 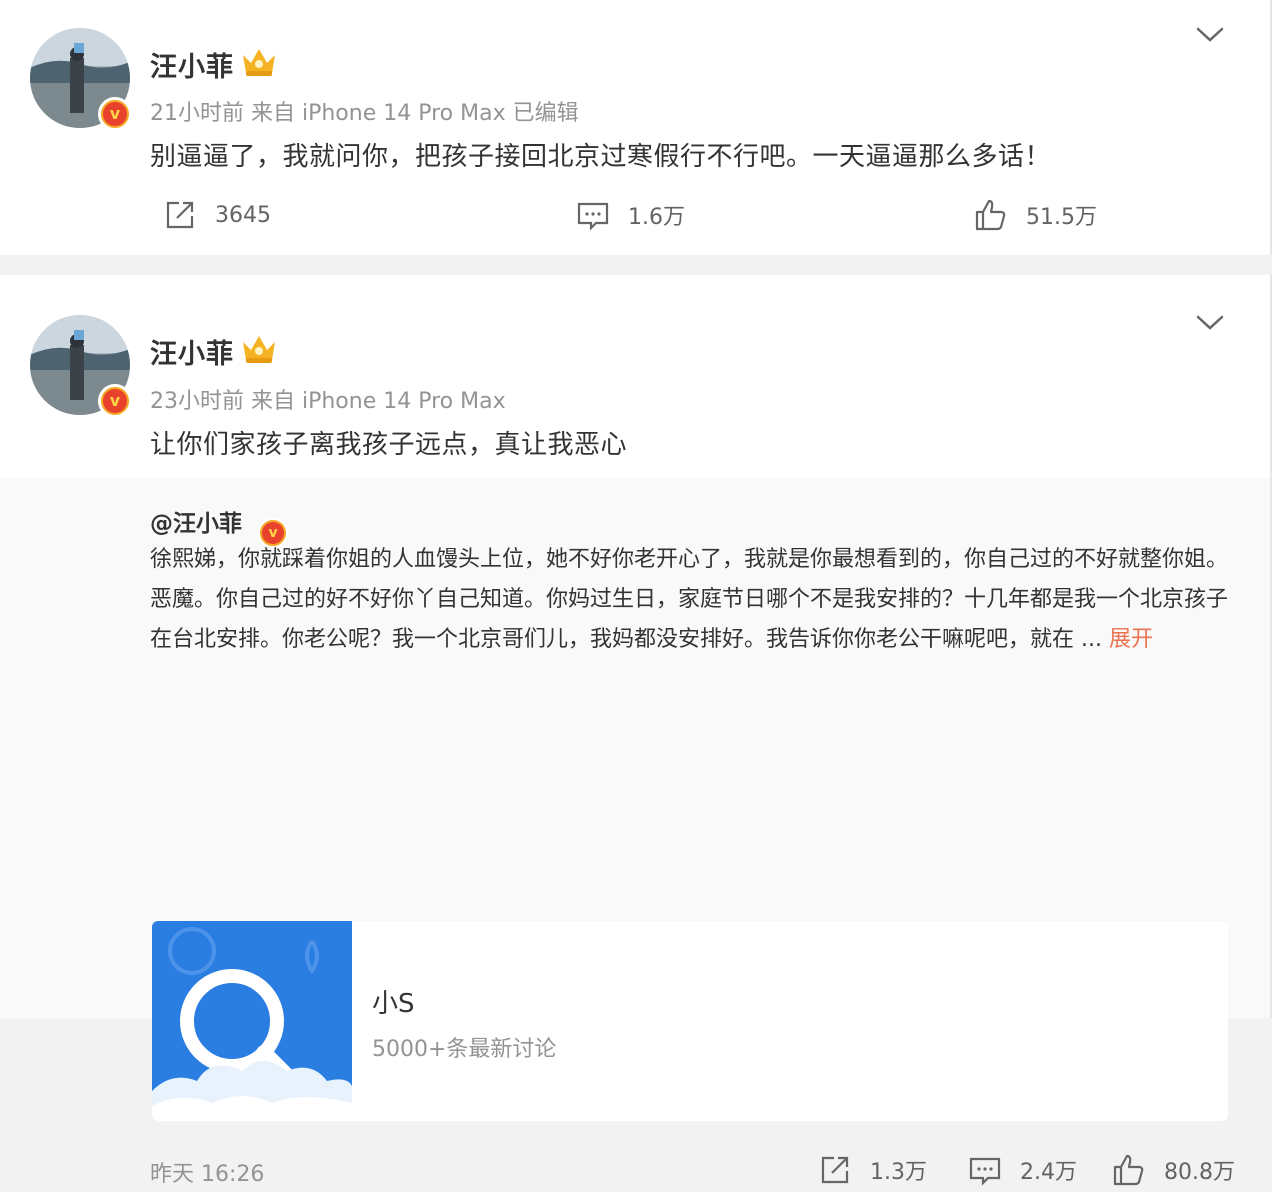 What do you see at coordinates (1048, 1172) in the screenshot?
I see `comment-count: 2.4万` at bounding box center [1048, 1172].